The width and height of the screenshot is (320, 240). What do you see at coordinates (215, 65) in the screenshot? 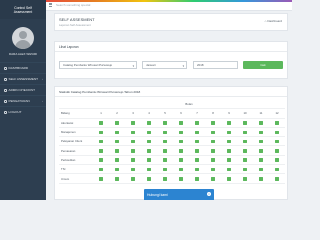
I see `year-field: 2018` at bounding box center [215, 65].